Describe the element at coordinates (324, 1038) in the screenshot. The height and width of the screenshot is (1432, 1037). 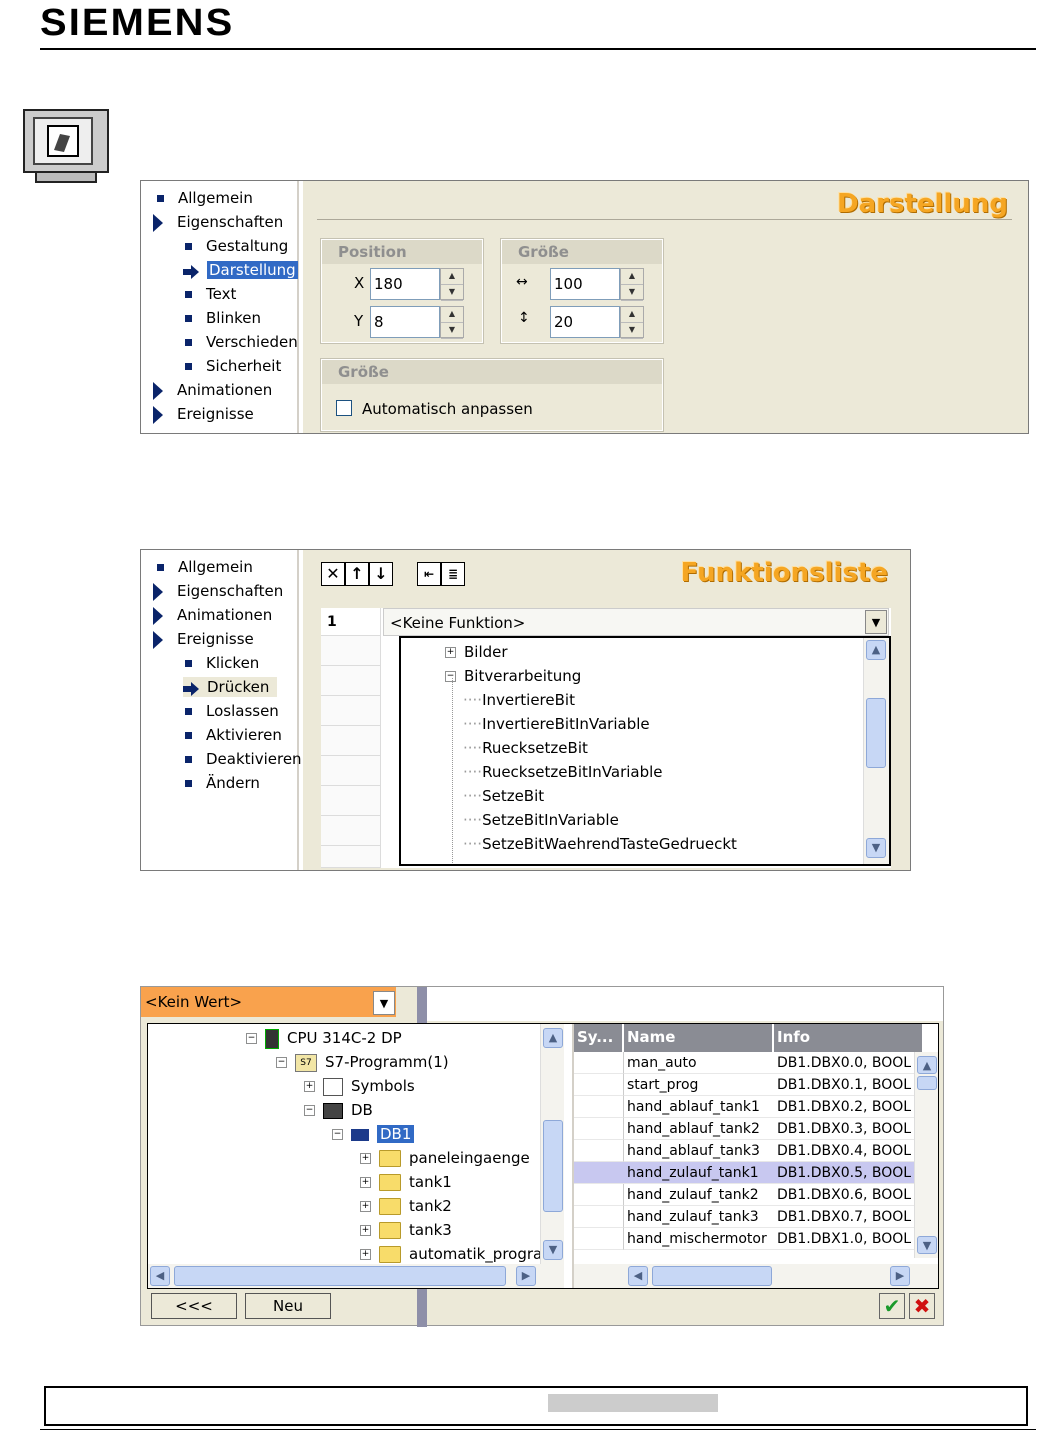
I see `tree-item-cpu: − CPU 314C-2 DP` at that location.